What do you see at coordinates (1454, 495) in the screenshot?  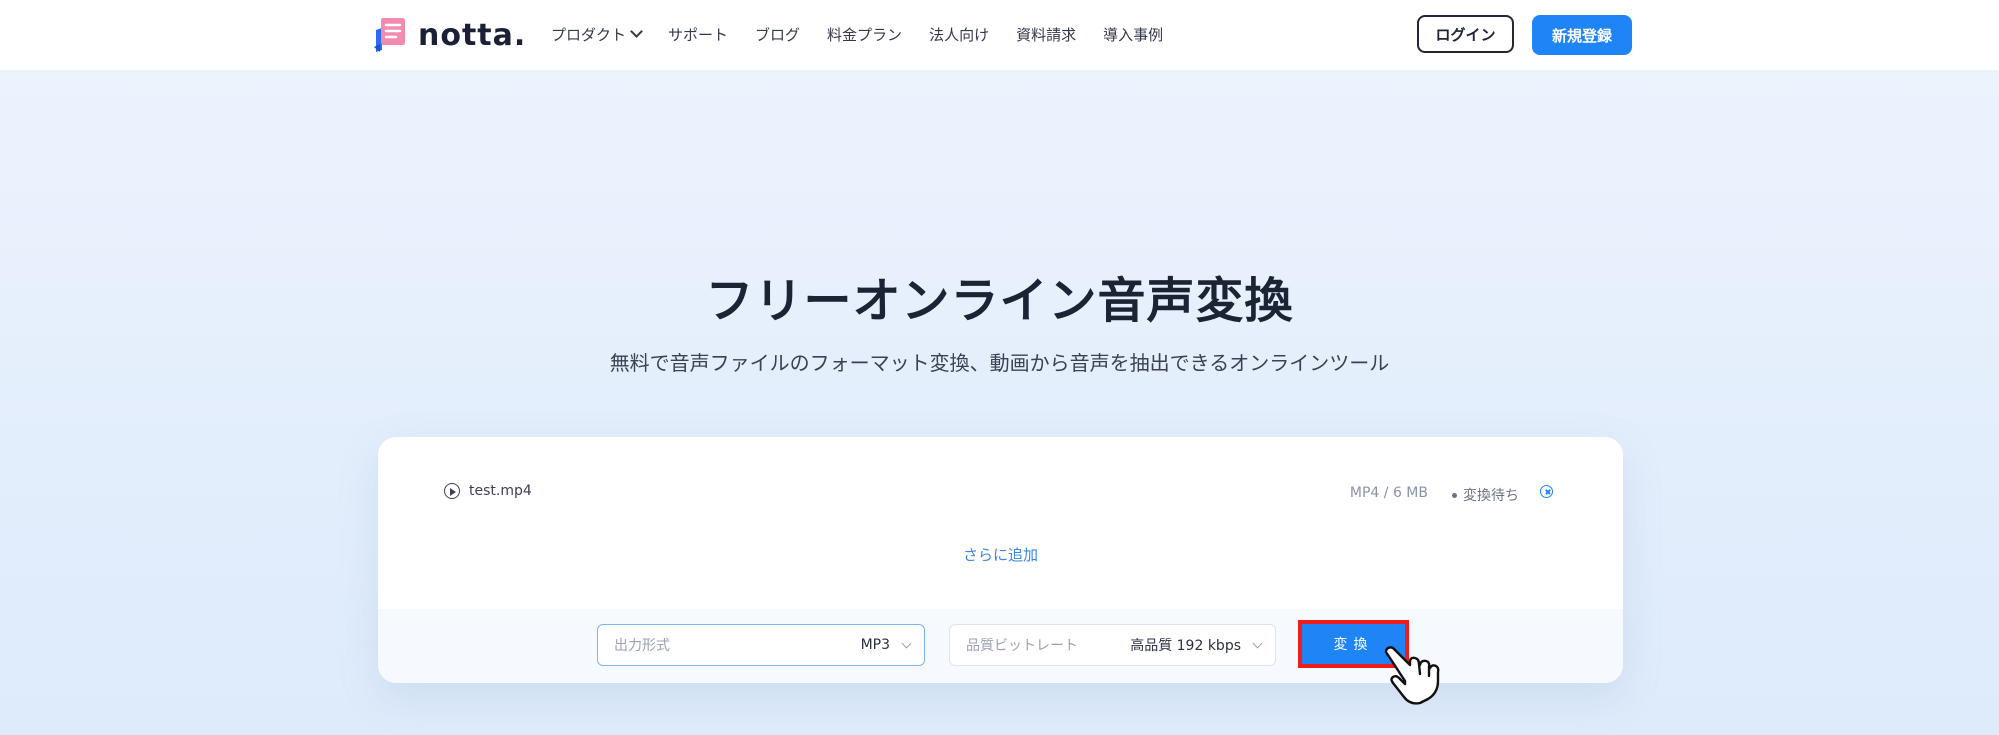 I see `status-dot-icon` at bounding box center [1454, 495].